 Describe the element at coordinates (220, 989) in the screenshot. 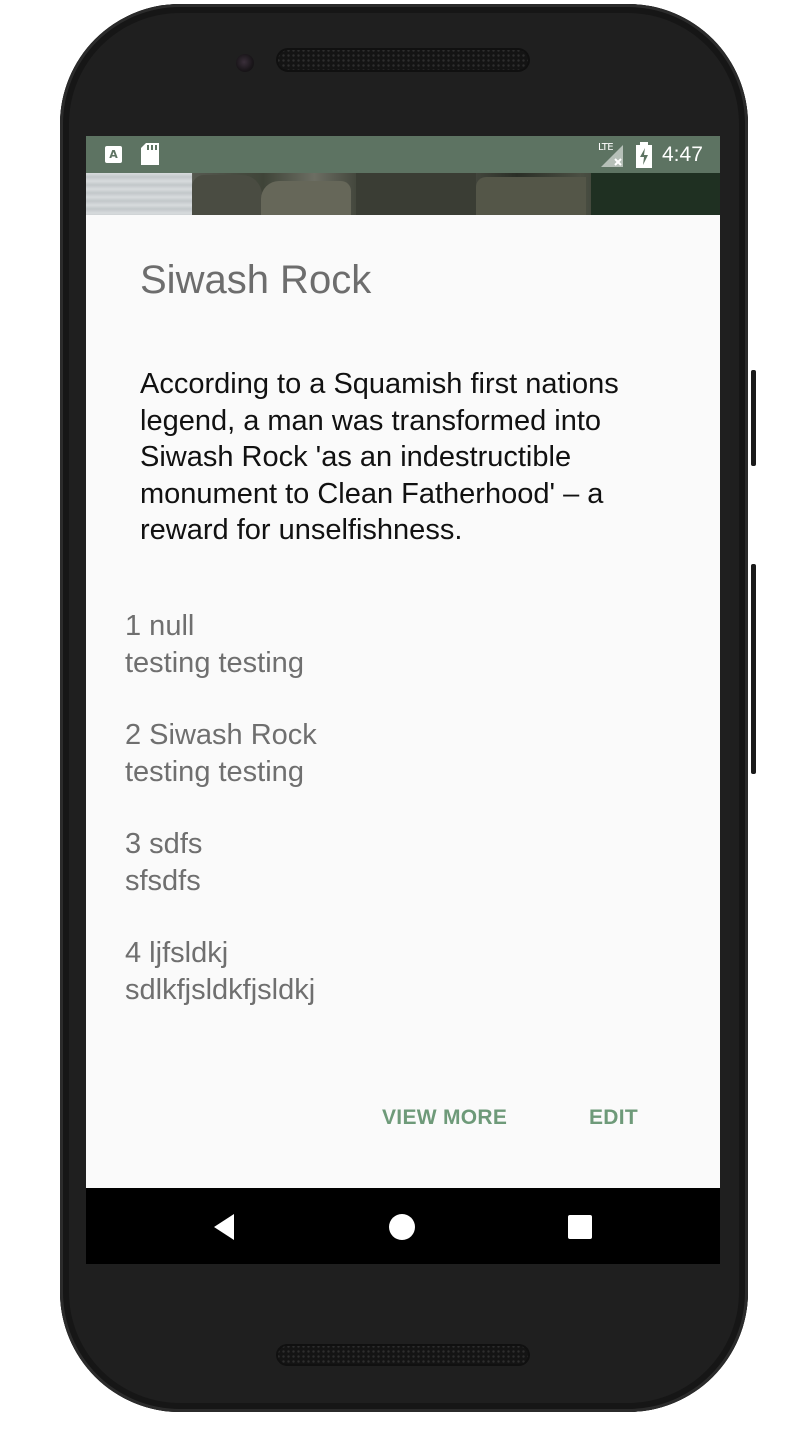

I see `entry-body: sdlkfjsldkfjsldkj` at that location.